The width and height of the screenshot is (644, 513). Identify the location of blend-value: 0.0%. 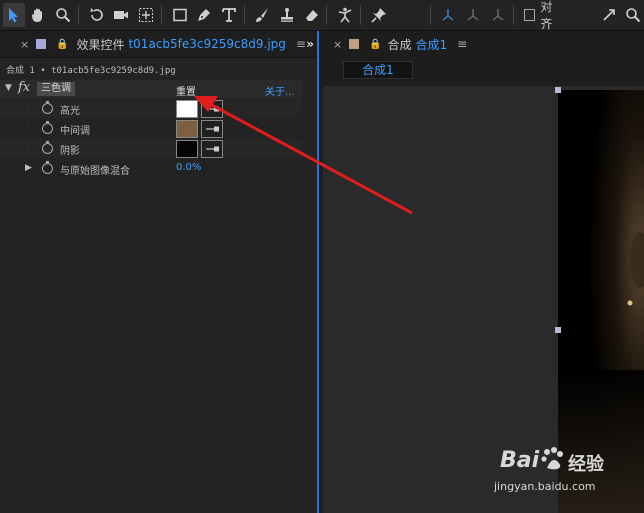
(188, 167).